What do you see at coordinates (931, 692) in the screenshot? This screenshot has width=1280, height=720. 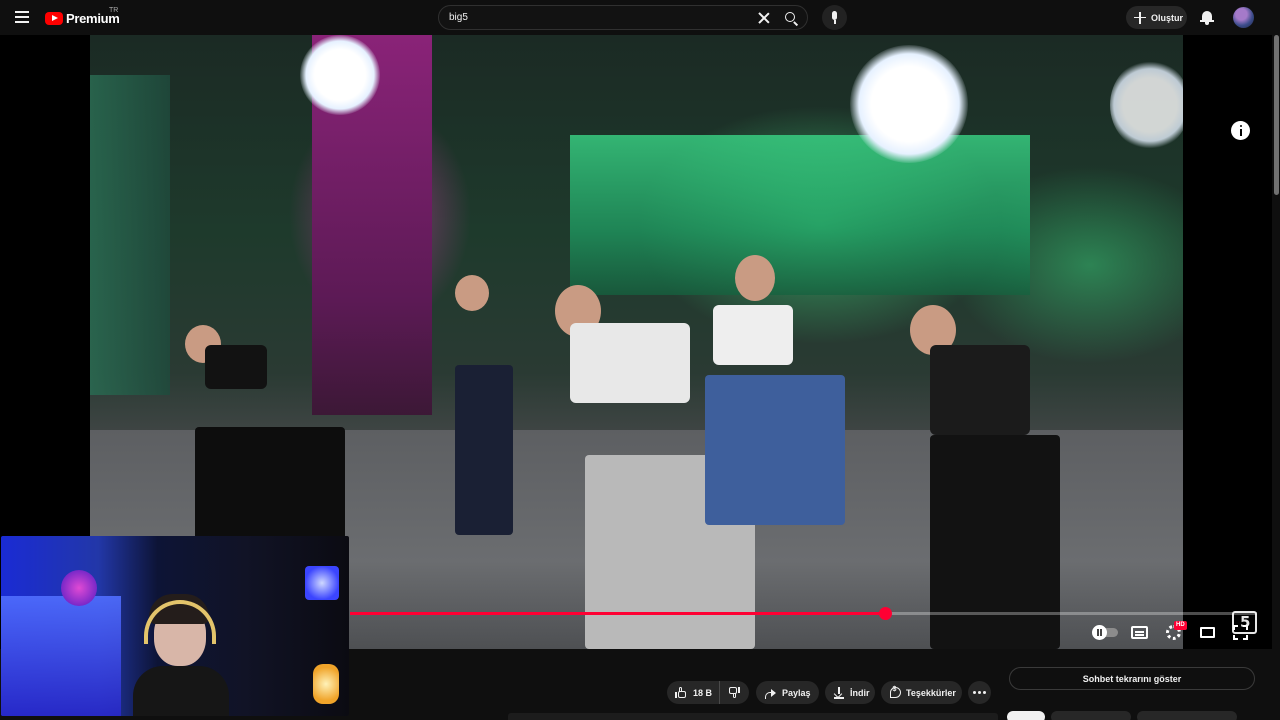 I see `thanks-label: Teşekkürler` at bounding box center [931, 692].